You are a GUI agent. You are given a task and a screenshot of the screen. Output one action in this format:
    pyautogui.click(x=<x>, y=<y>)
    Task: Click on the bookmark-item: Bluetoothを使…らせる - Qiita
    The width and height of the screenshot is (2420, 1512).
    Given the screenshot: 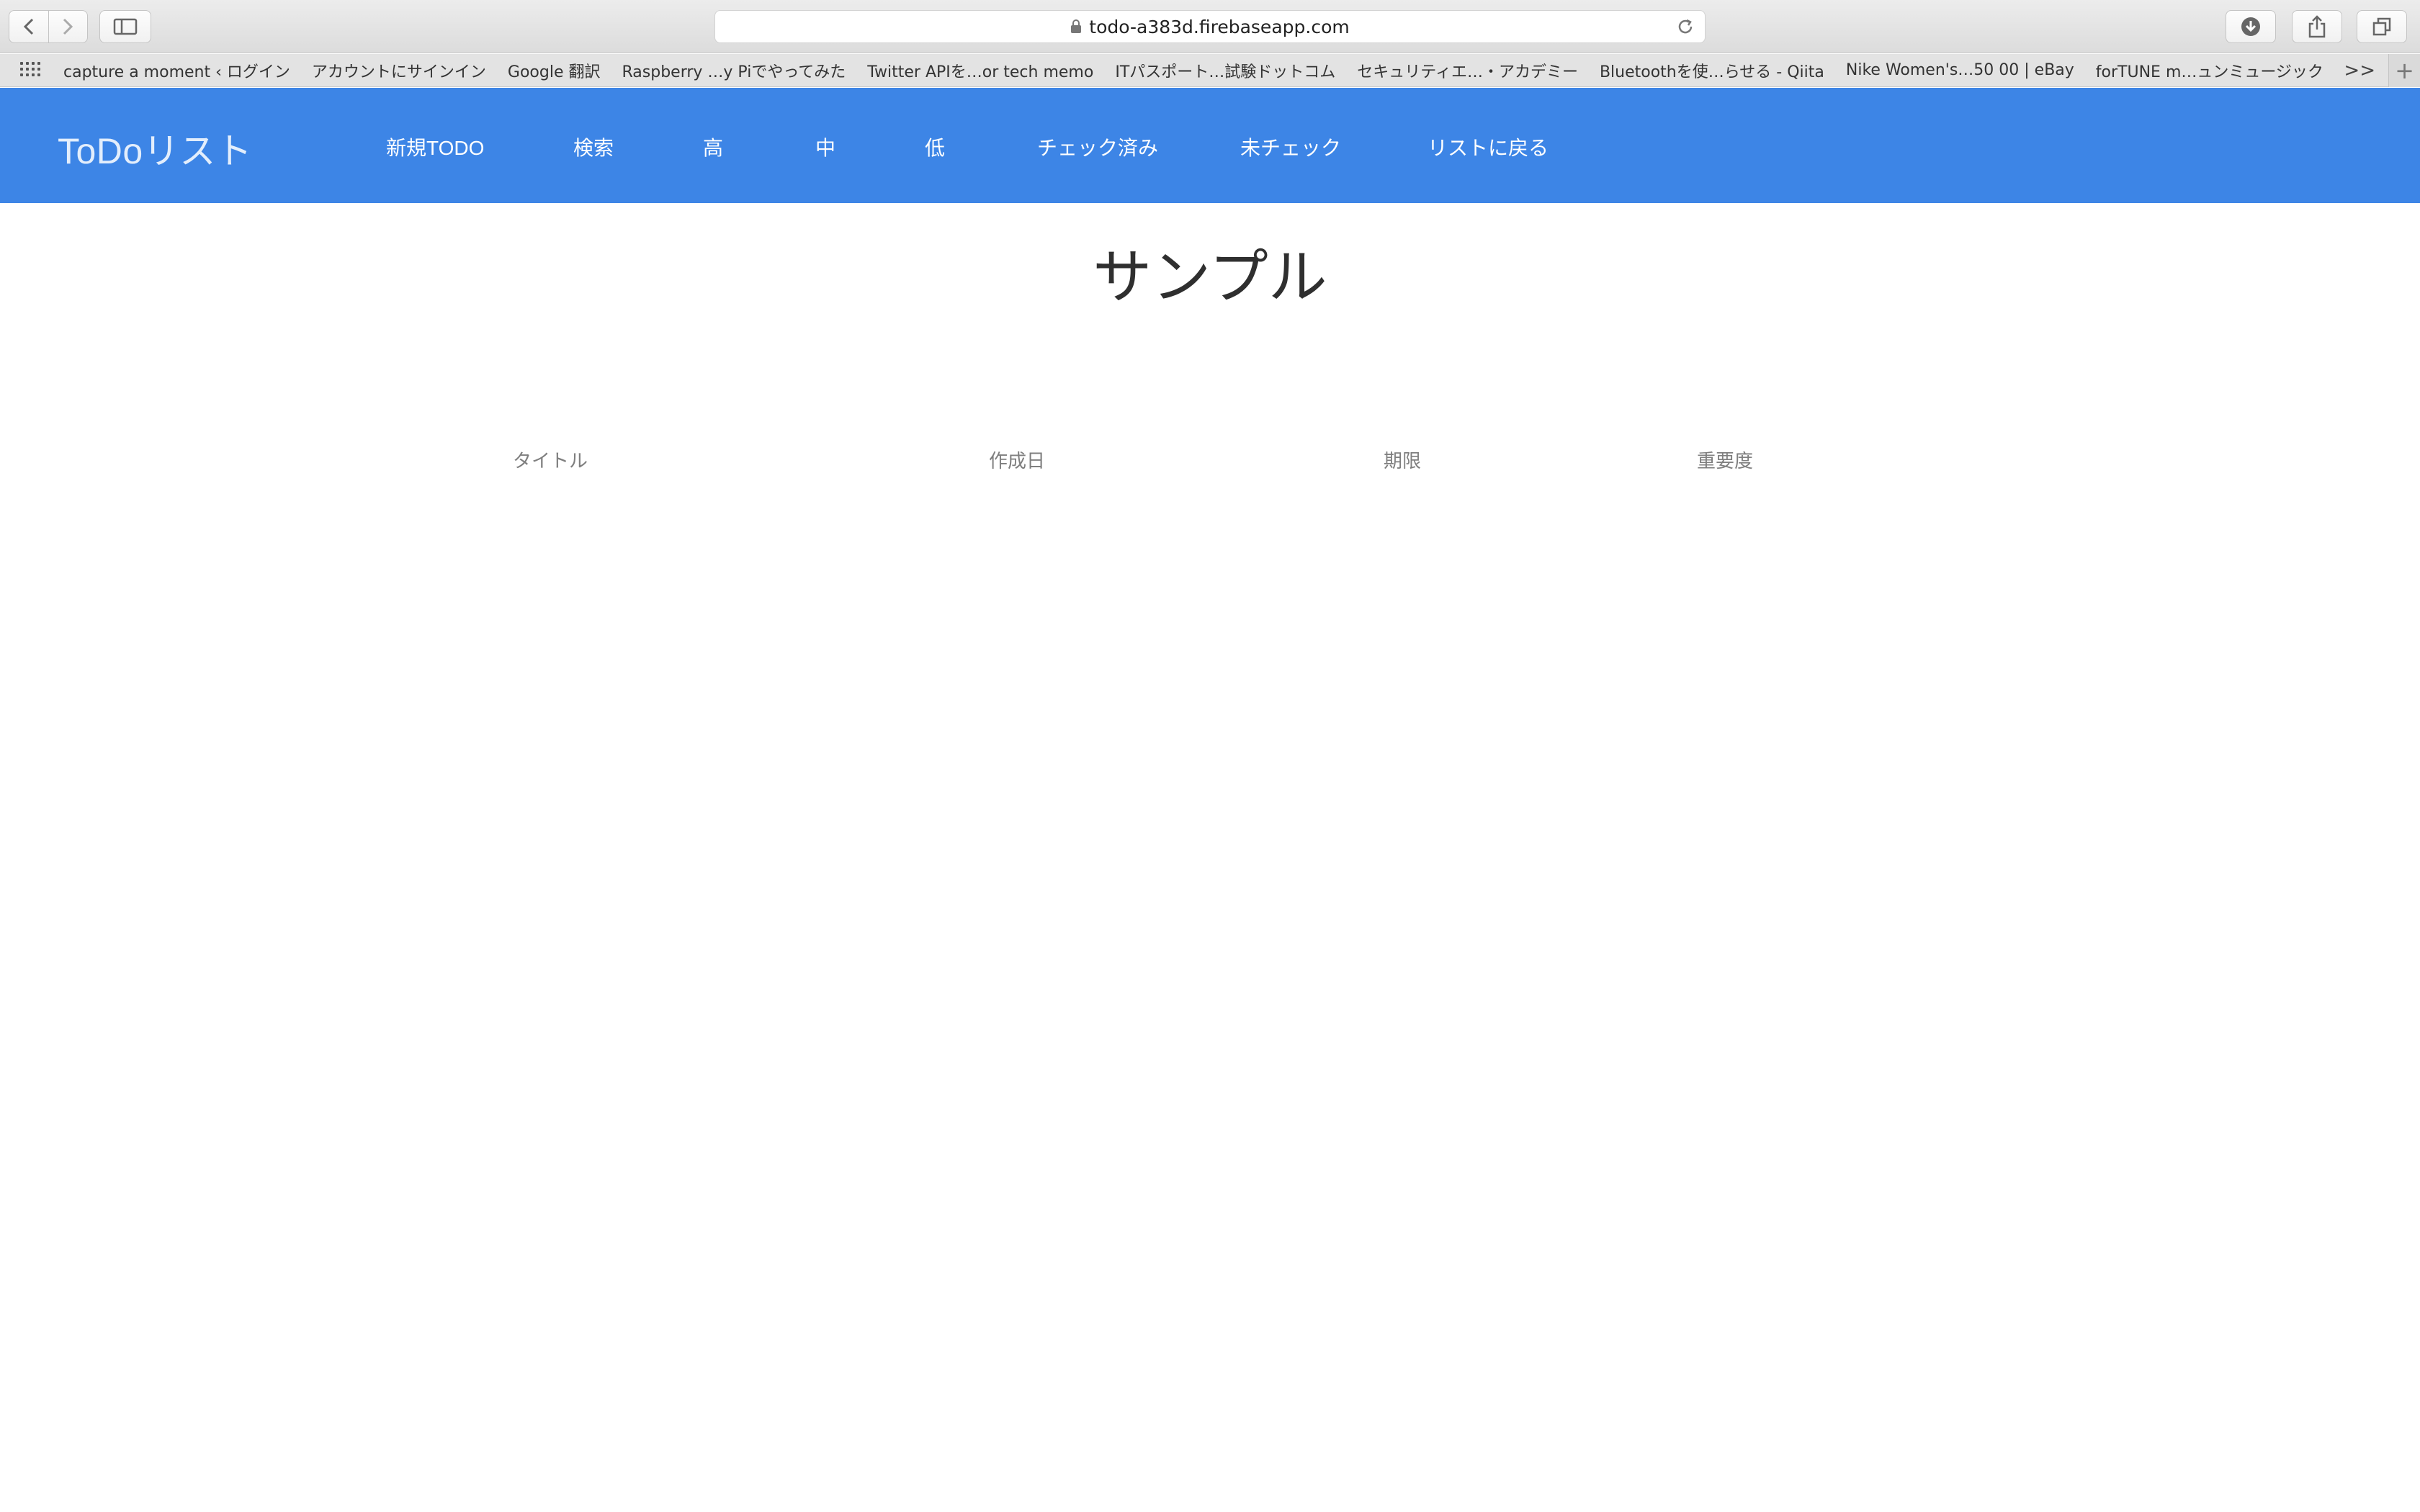 What is the action you would take?
    pyautogui.click(x=1712, y=70)
    